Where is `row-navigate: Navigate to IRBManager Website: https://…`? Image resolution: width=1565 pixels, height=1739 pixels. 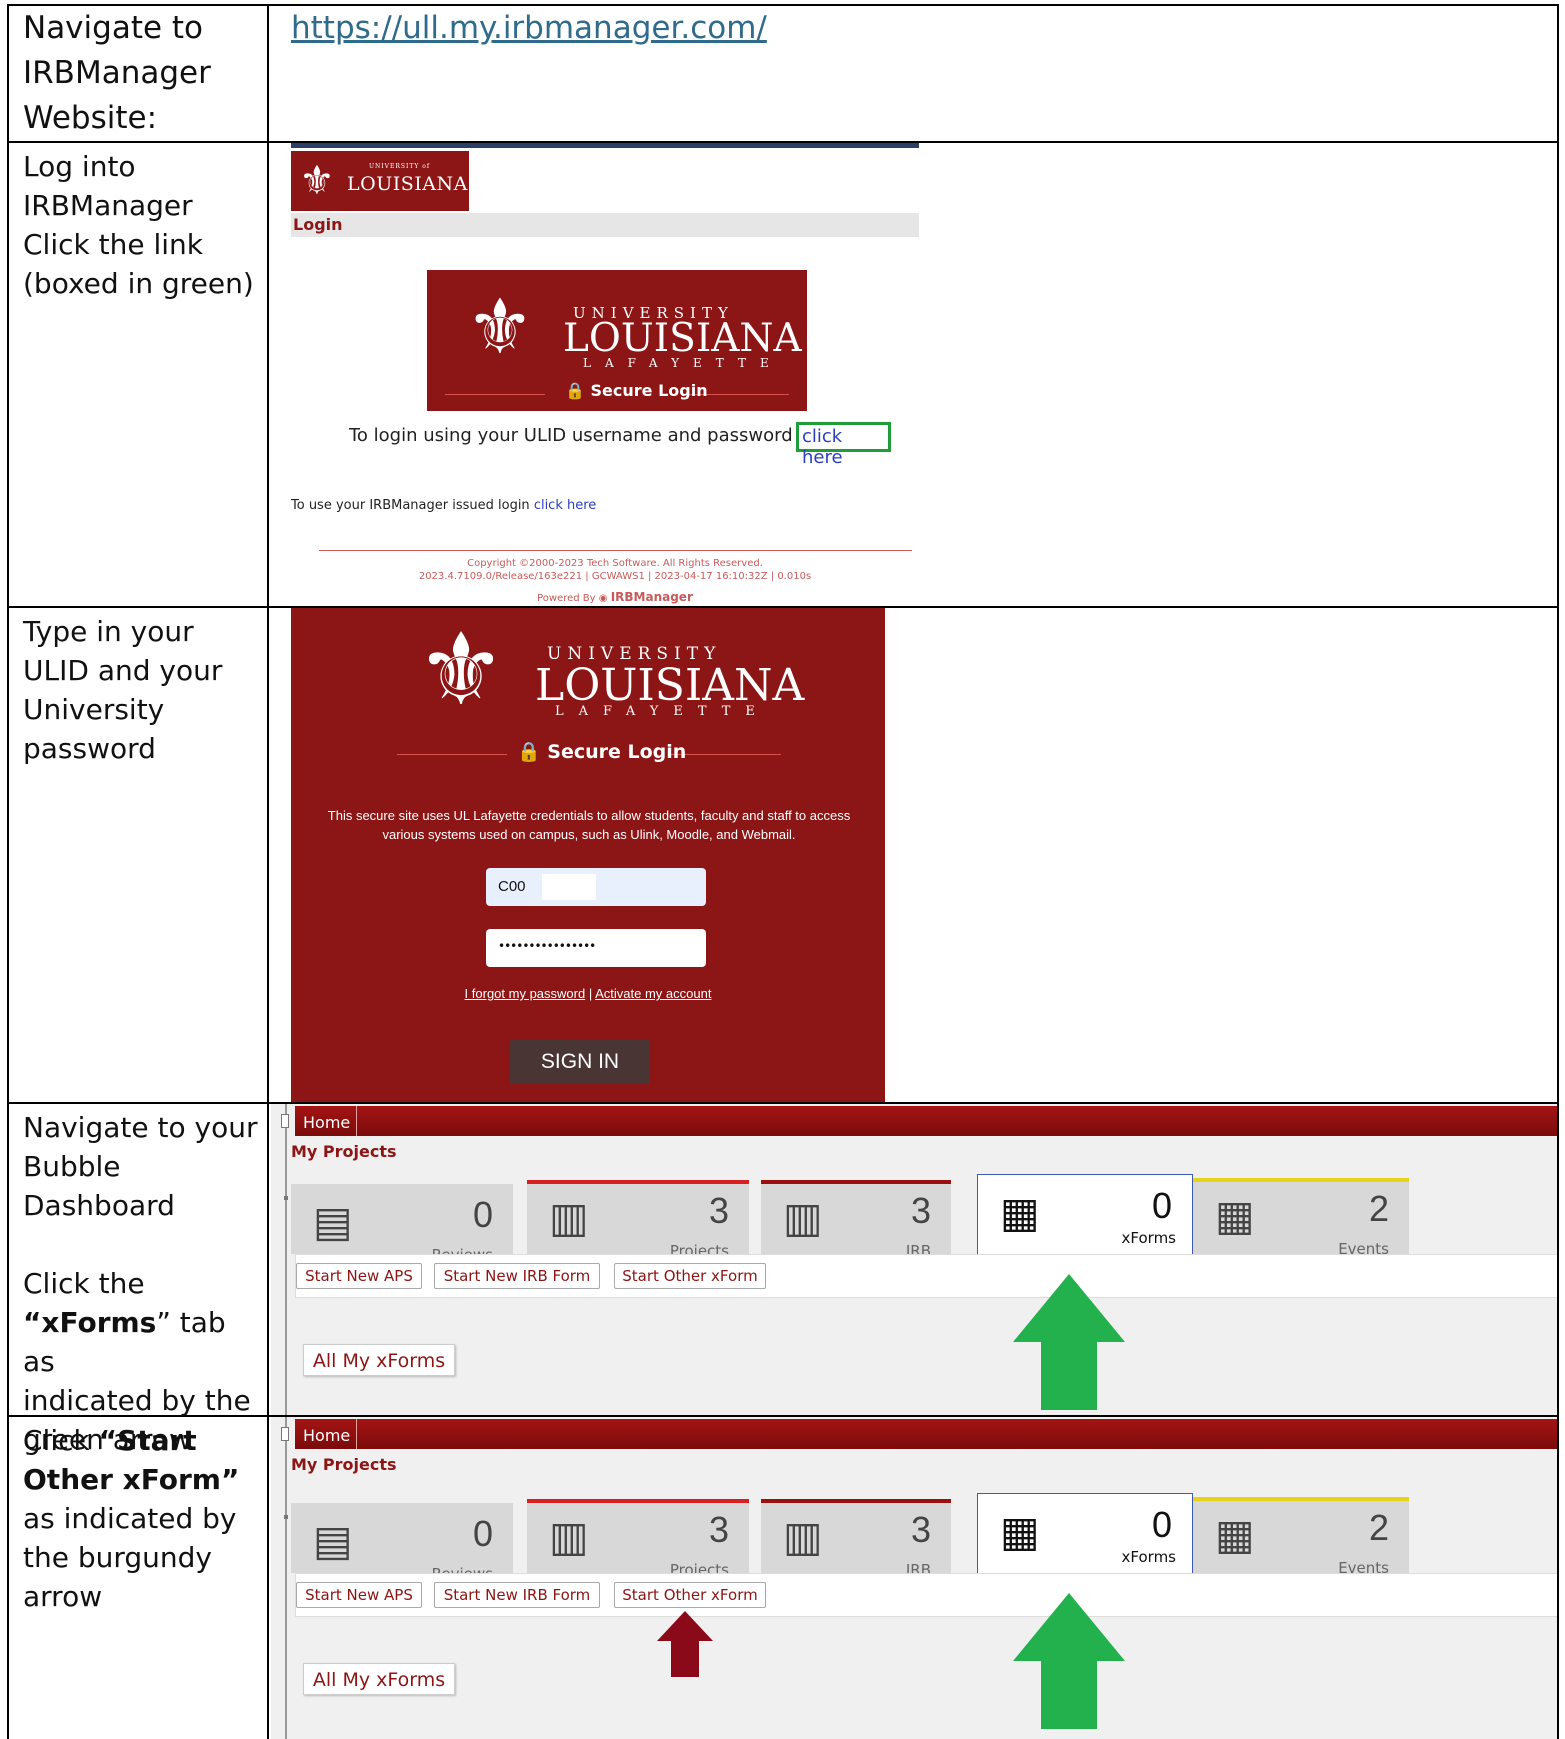 row-navigate: Navigate to IRBManager Website: https://… is located at coordinates (783, 74).